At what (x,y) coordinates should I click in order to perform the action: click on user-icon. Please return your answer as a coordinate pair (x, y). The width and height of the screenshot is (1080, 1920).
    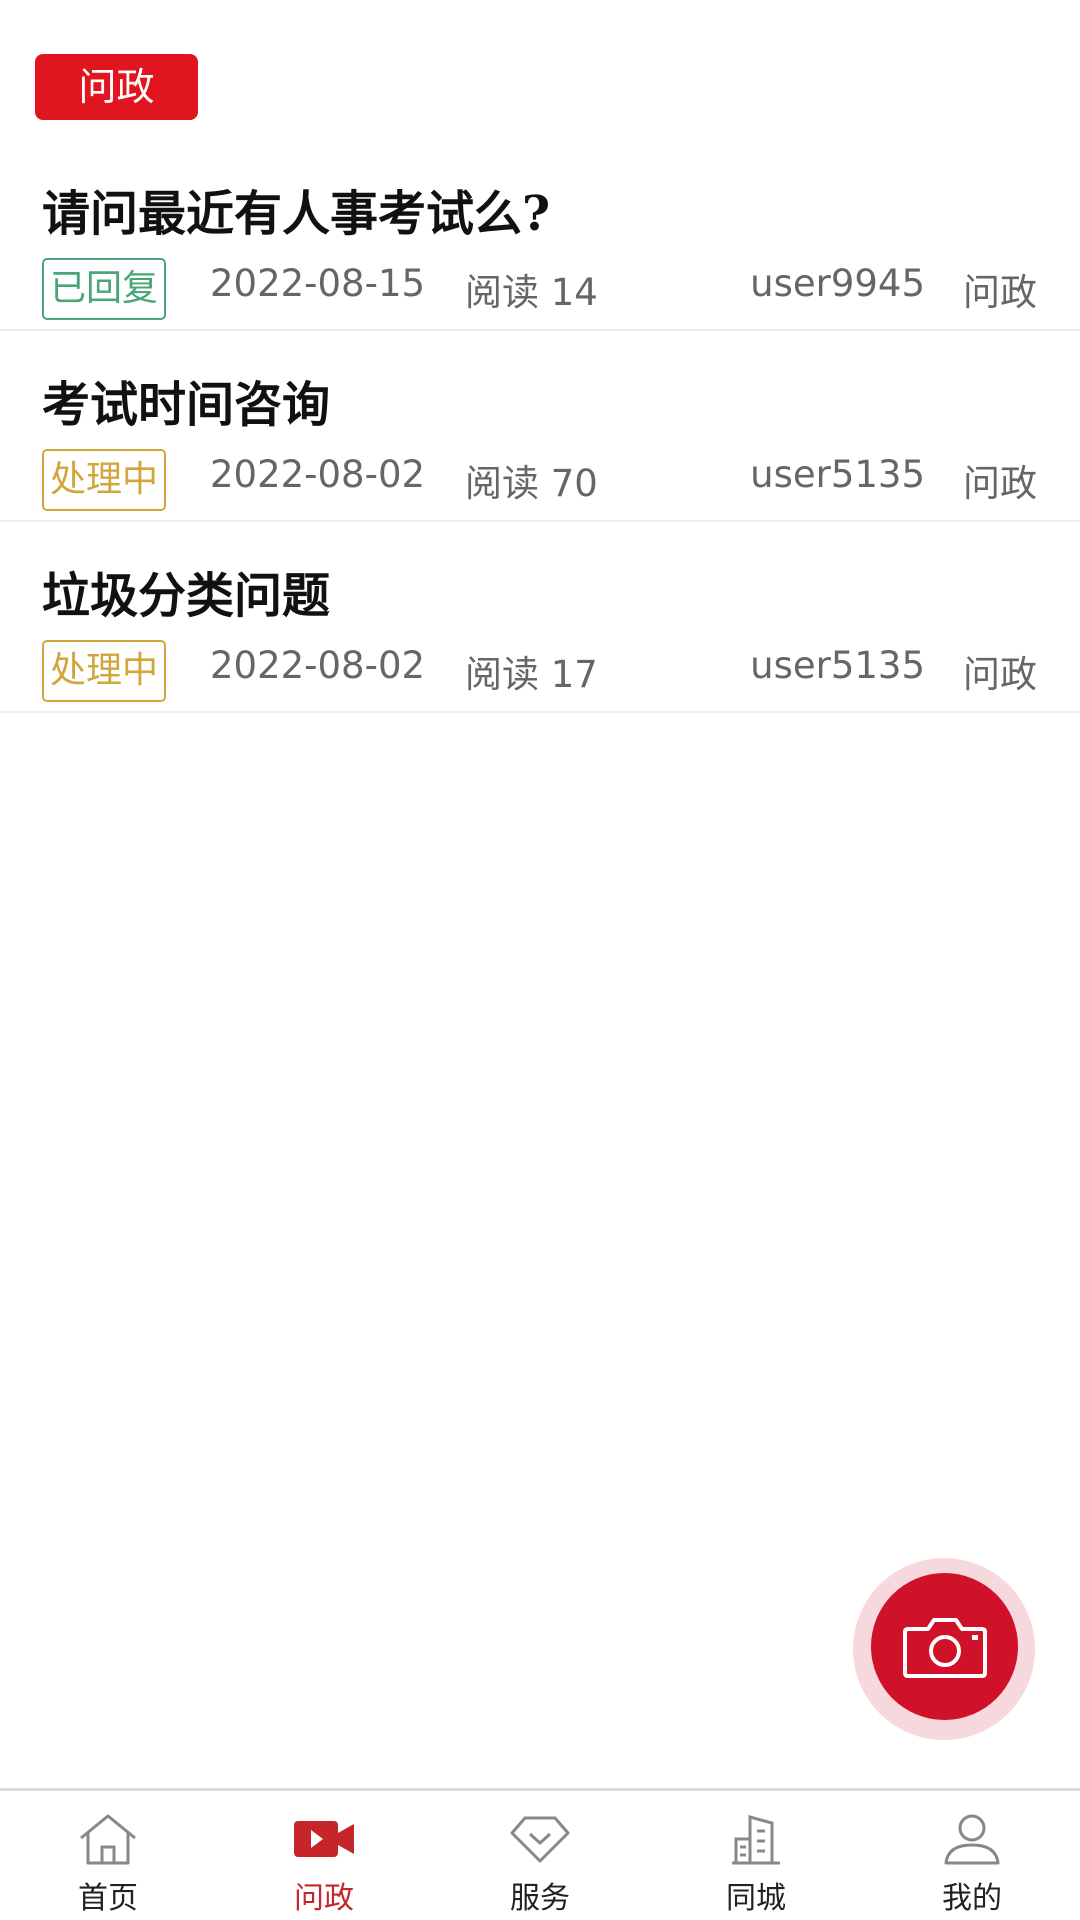
    Looking at the image, I should click on (972, 1839).